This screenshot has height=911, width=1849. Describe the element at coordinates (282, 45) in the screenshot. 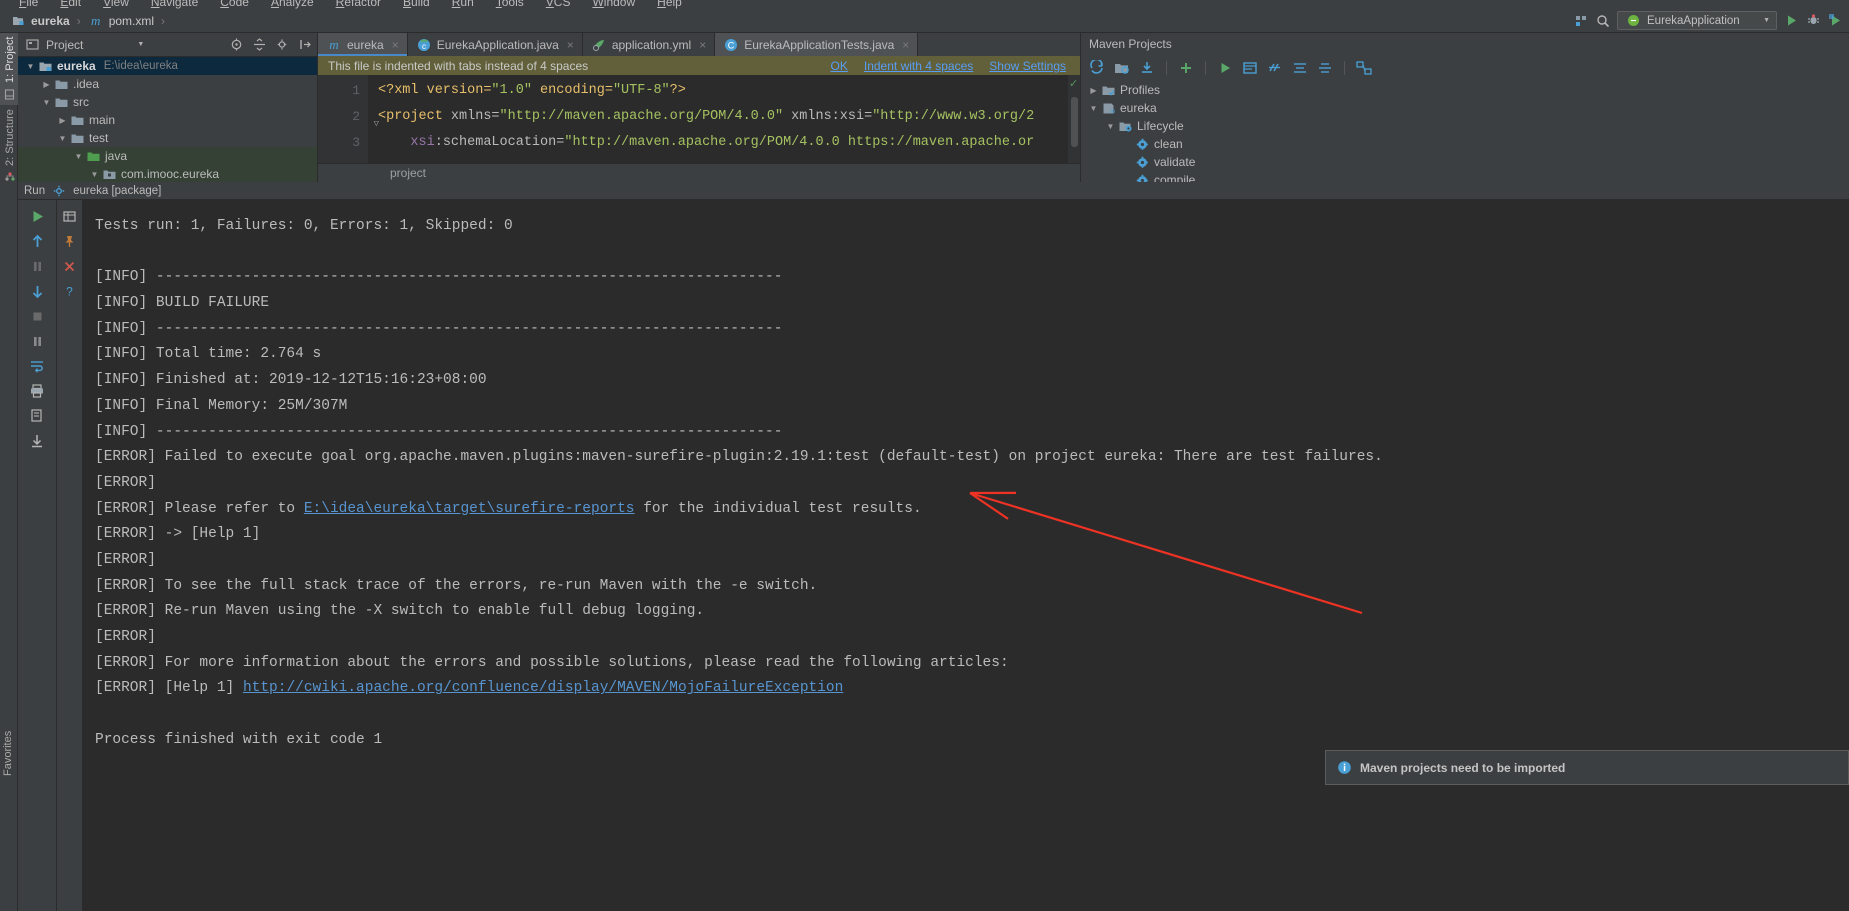

I see `gear-icon` at that location.